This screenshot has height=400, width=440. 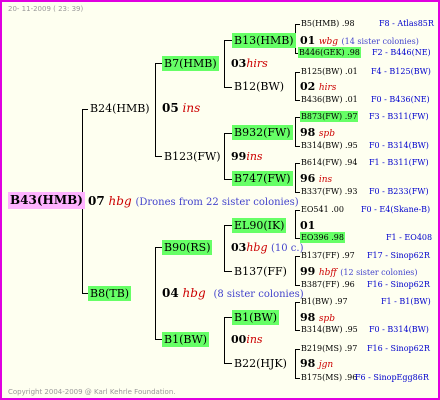 What do you see at coordinates (264, 40) in the screenshot?
I see `queen-b13: B13(HMB)` at bounding box center [264, 40].